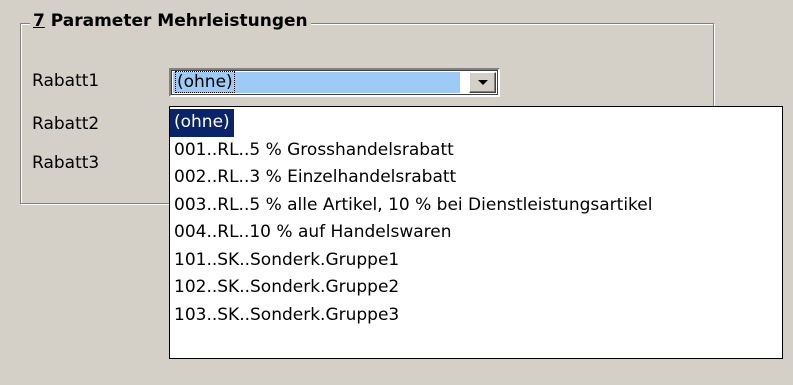 Image resolution: width=793 pixels, height=385 pixels. Describe the element at coordinates (476, 123) in the screenshot. I see `list-item: (ohne)` at that location.